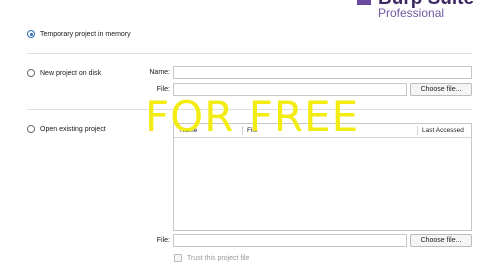  Describe the element at coordinates (249, 53) in the screenshot. I see `separator` at that location.